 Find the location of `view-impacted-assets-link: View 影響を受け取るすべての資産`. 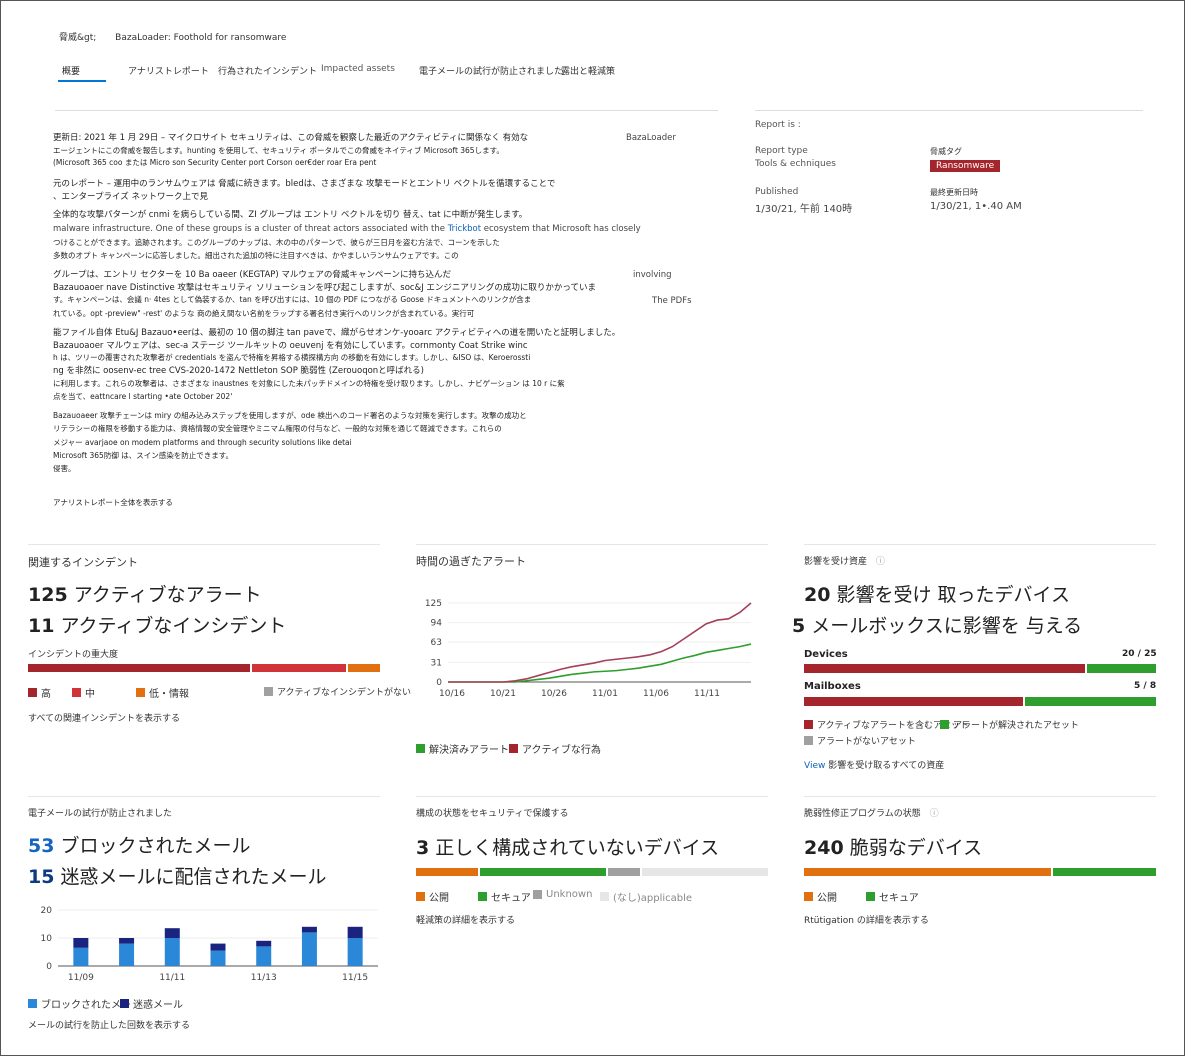

view-impacted-assets-link: View 影響を受け取るすべての資産 is located at coordinates (874, 764).